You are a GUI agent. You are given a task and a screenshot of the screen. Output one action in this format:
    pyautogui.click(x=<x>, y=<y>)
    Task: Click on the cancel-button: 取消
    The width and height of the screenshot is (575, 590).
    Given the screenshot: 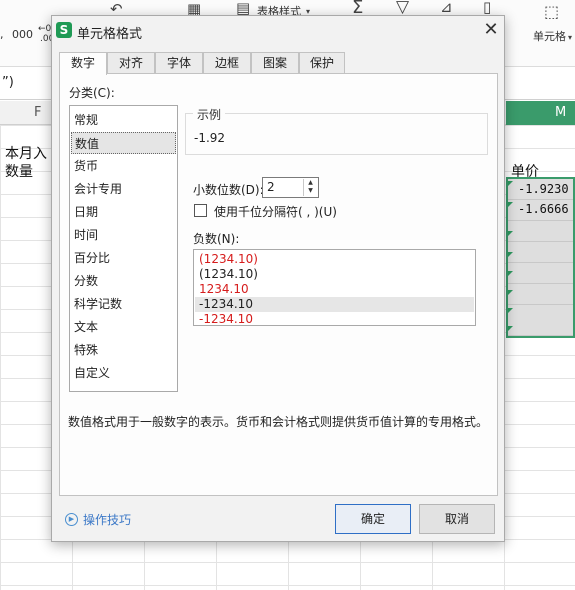 What is the action you would take?
    pyautogui.click(x=457, y=519)
    